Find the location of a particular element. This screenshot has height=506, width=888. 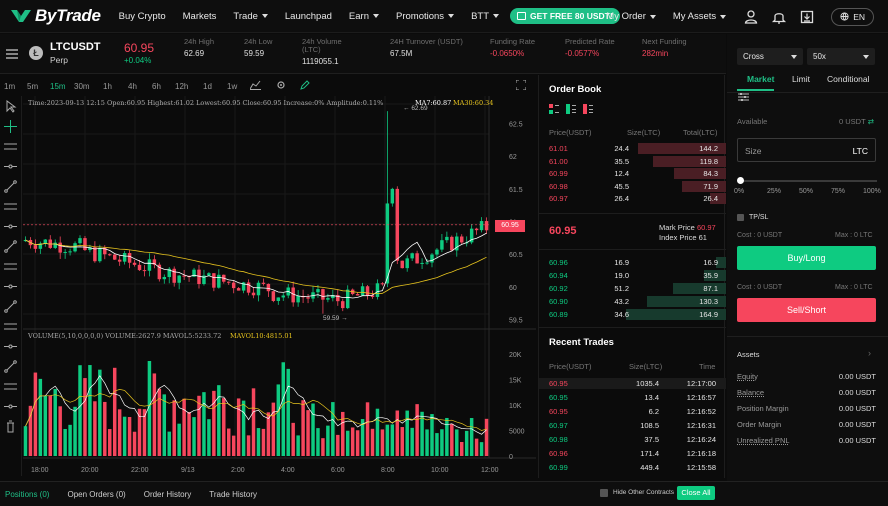

interval-1h: 1h is located at coordinates (107, 86).